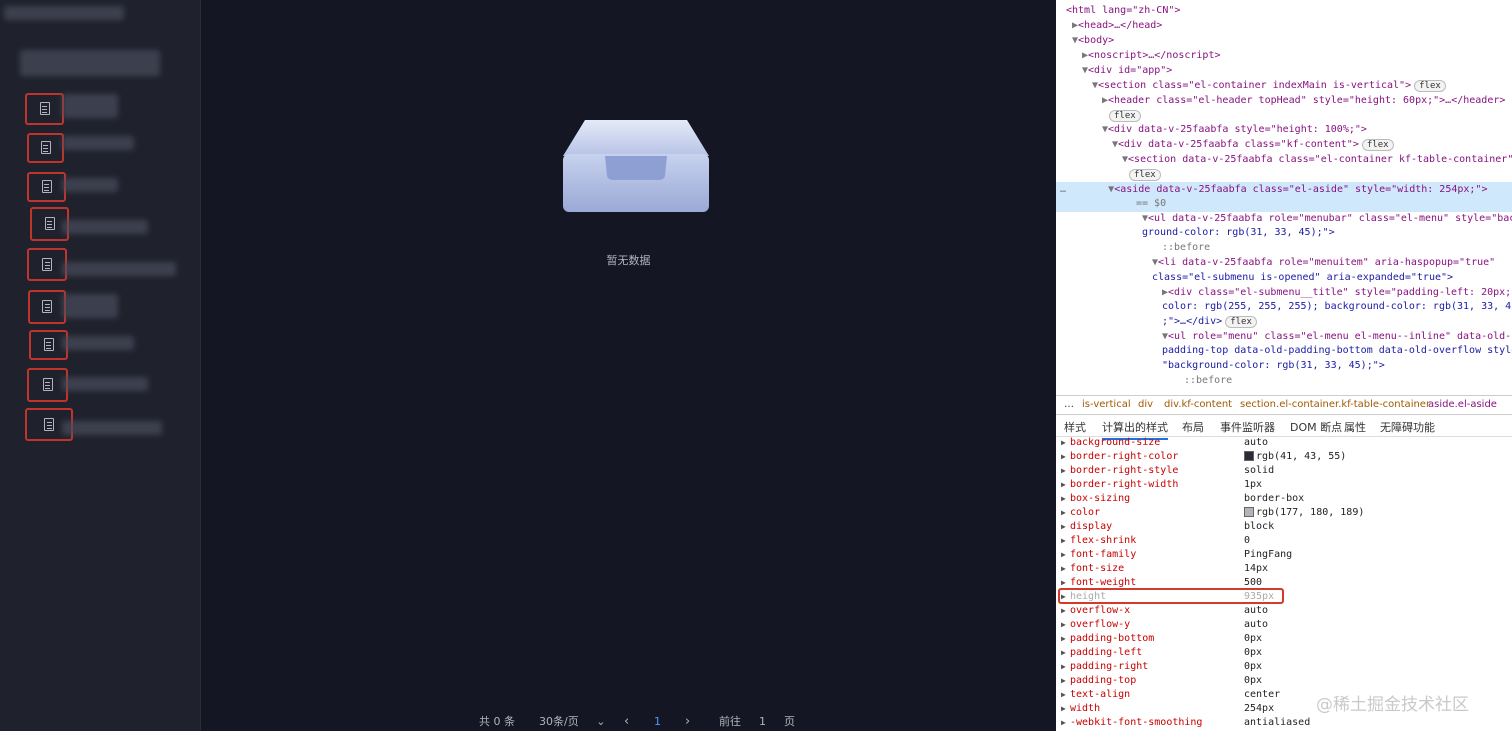 Image resolution: width=1512 pixels, height=731 pixels. Describe the element at coordinates (100, 365) in the screenshot. I see `sidebar-aside` at that location.